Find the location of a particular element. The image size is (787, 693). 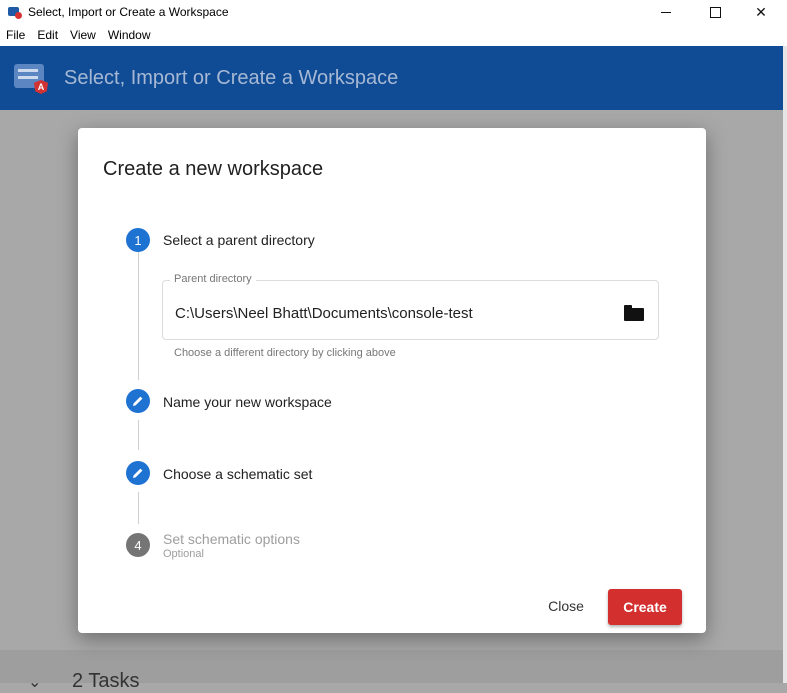

menu-view: View is located at coordinates (83, 35).